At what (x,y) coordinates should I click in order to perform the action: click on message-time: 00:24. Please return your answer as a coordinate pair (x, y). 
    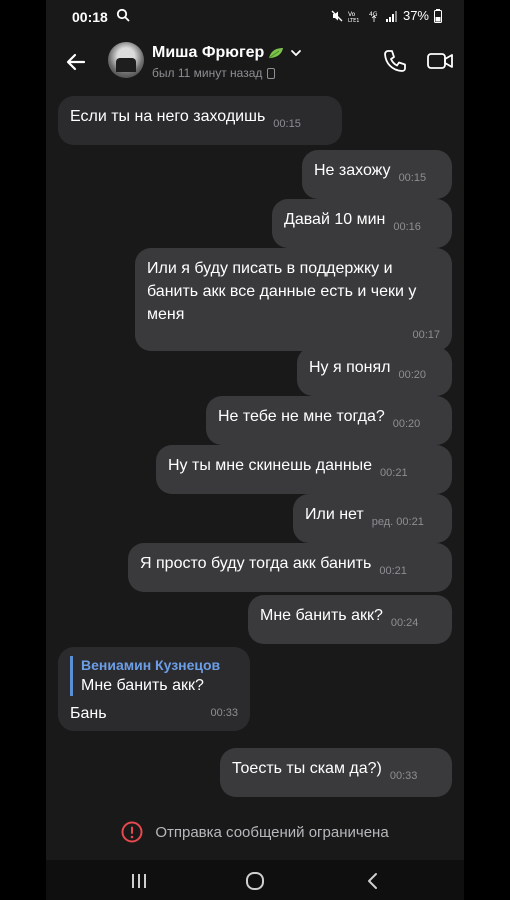
    Looking at the image, I should click on (404, 623).